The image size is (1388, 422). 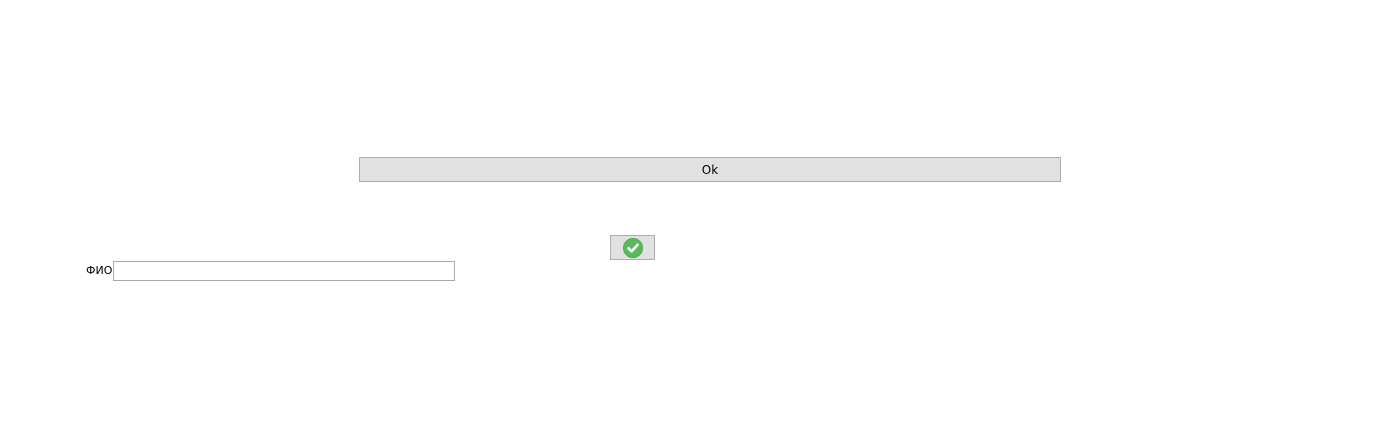 I want to click on ok-button: Ok, so click(x=710, y=169).